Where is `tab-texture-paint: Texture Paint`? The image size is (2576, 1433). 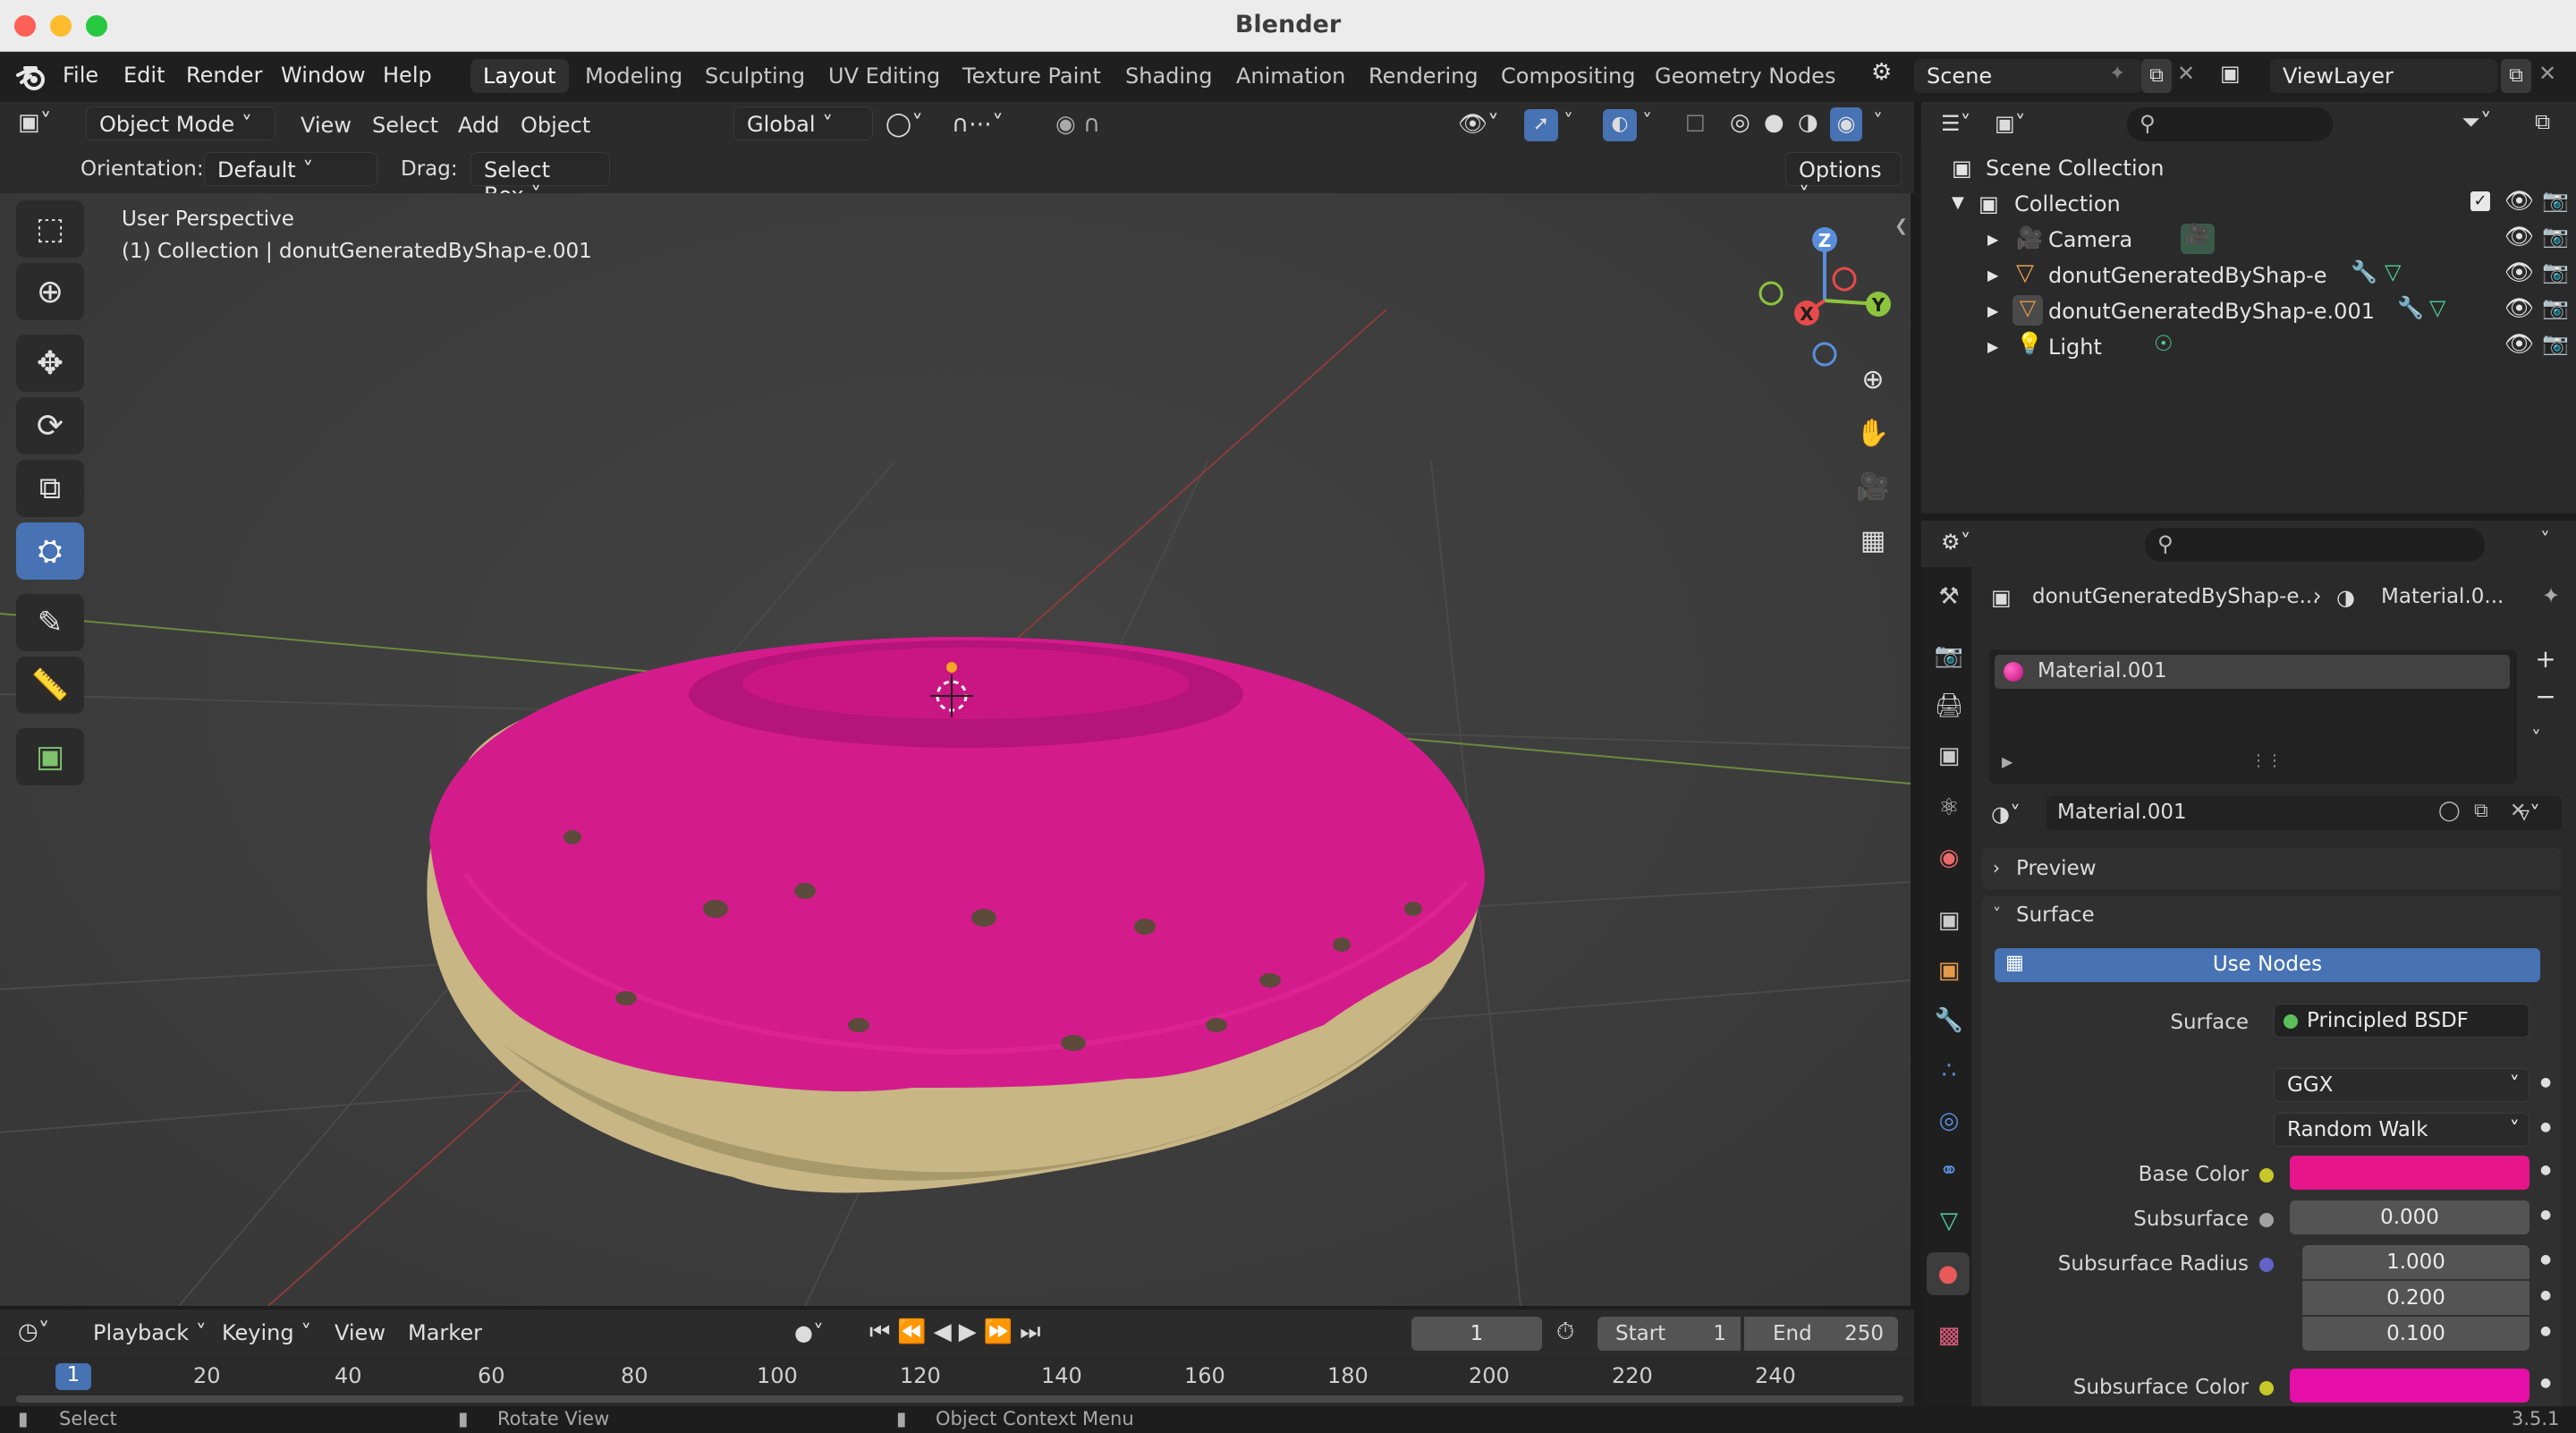 tab-texture-paint: Texture Paint is located at coordinates (1032, 76).